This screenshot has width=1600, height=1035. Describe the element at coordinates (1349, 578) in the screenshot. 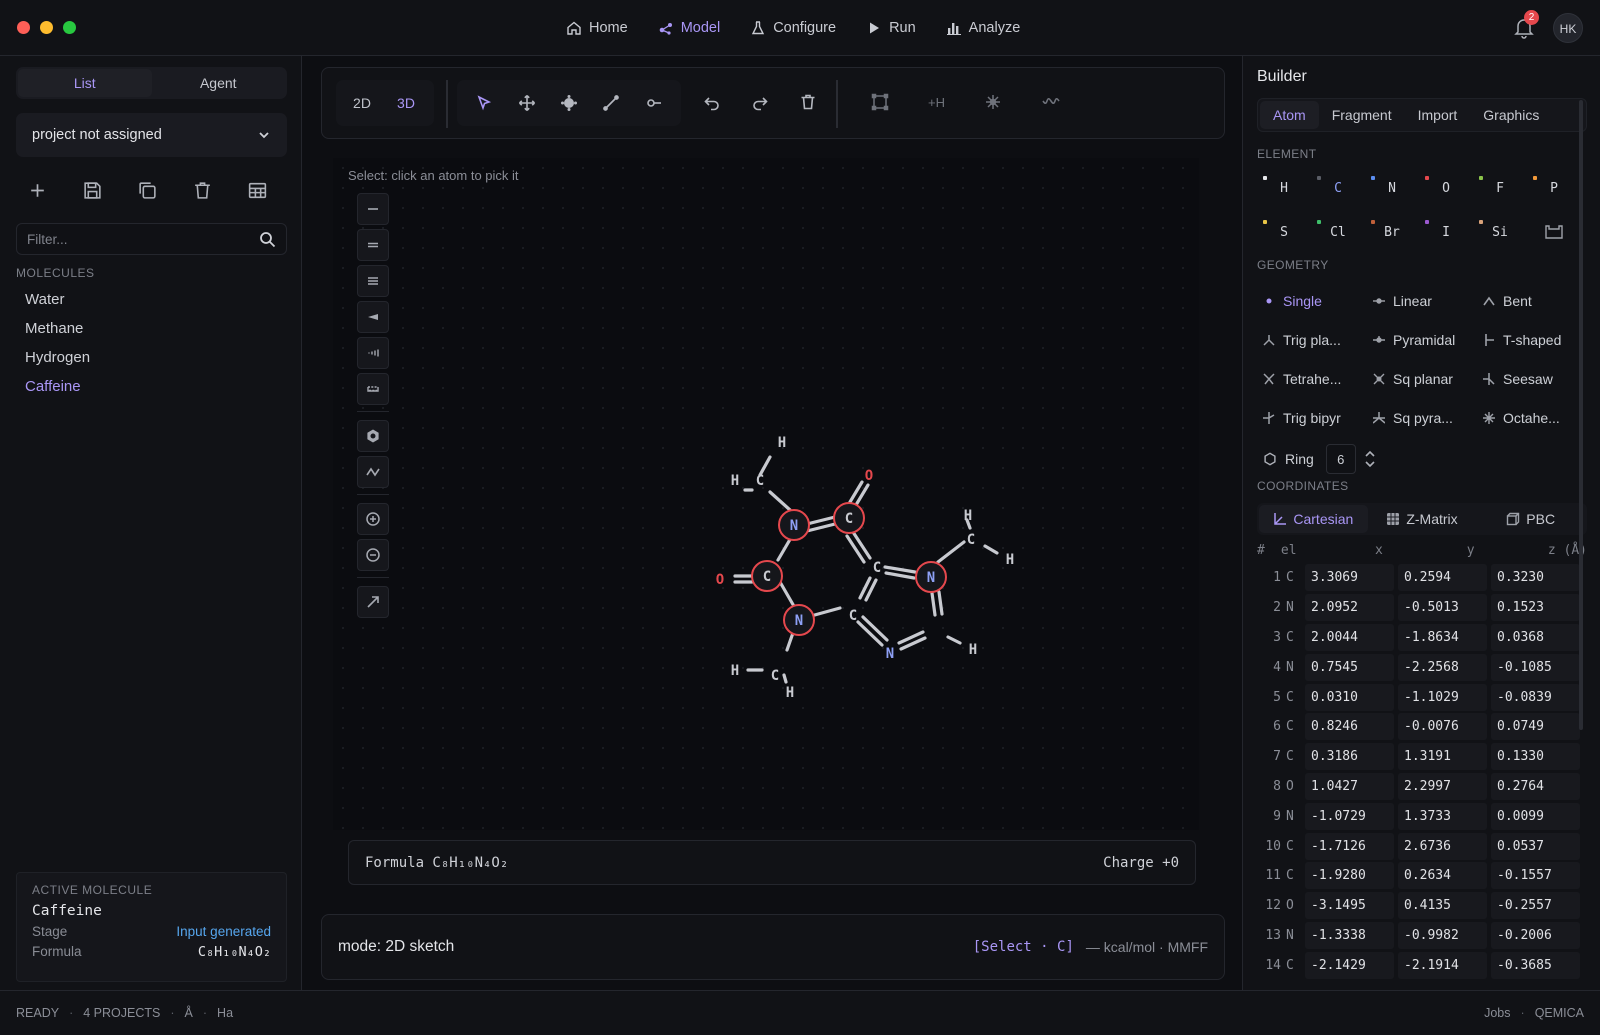

I see `coord-x: 3.3069` at that location.